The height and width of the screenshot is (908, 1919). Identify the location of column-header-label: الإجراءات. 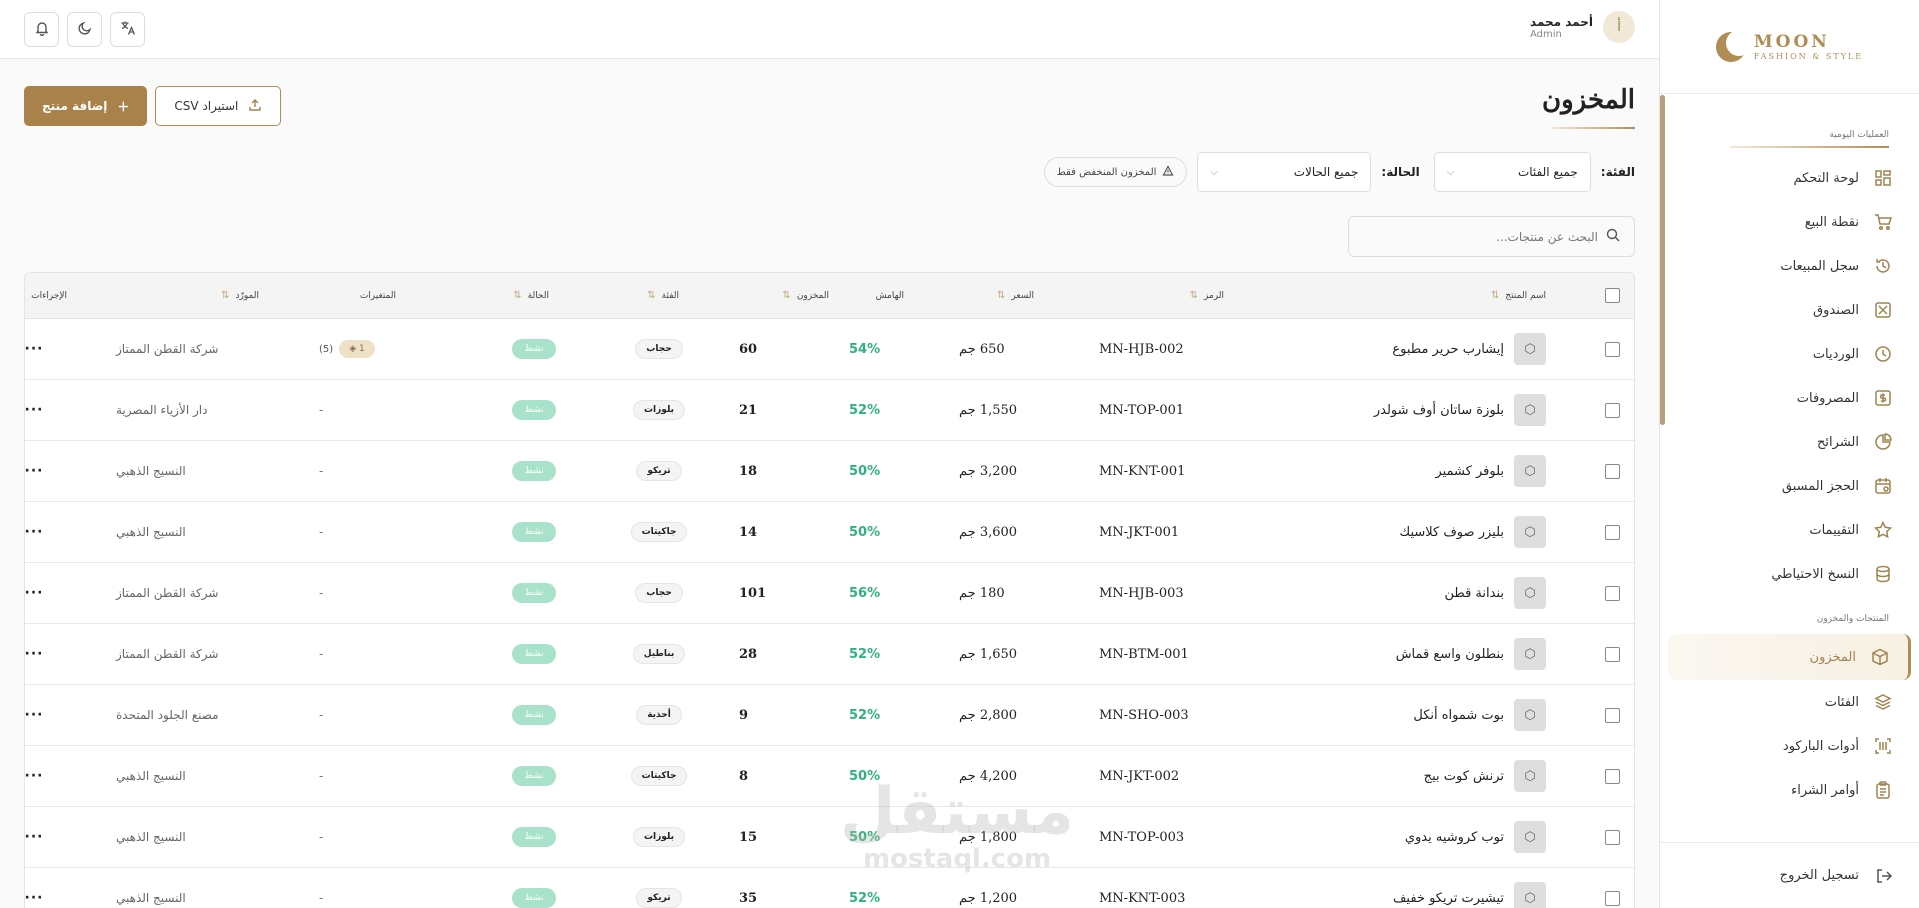
(49, 295).